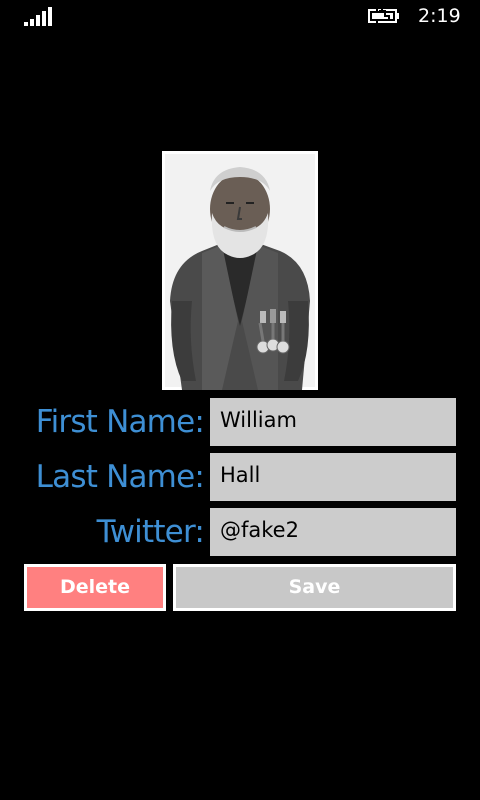  Describe the element at coordinates (120, 477) in the screenshot. I see `last-name-label: Last Name:` at that location.